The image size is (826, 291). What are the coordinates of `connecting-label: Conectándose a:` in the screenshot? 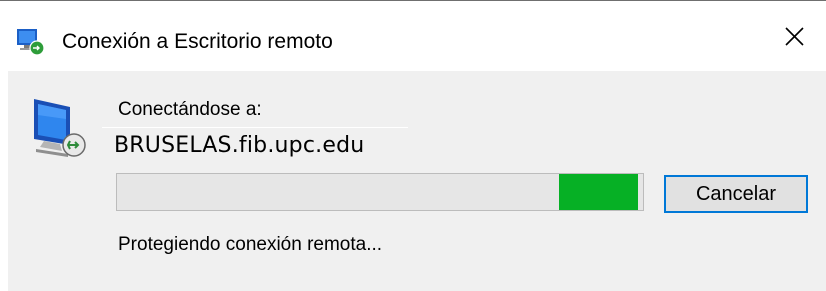 It's located at (190, 109).